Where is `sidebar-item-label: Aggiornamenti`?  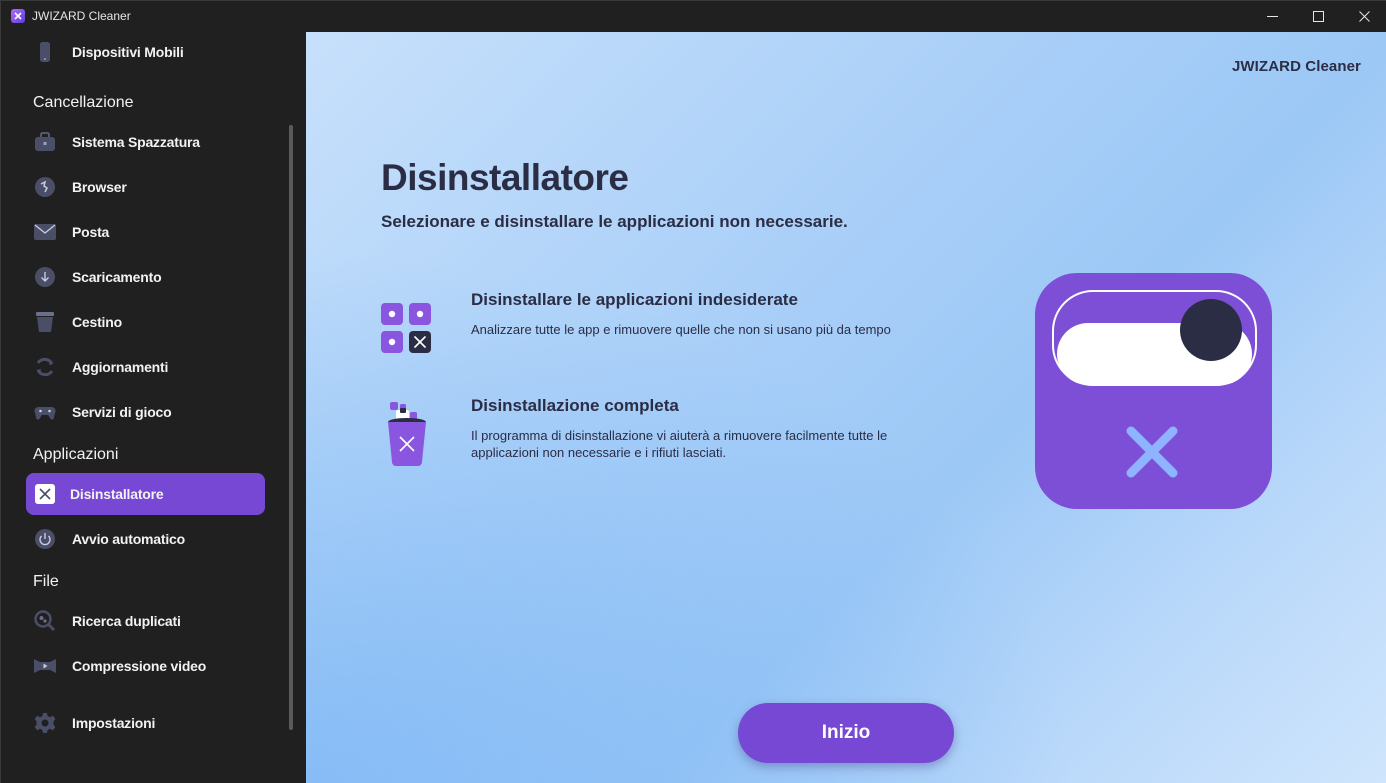
sidebar-item-label: Aggiornamenti is located at coordinates (120, 367).